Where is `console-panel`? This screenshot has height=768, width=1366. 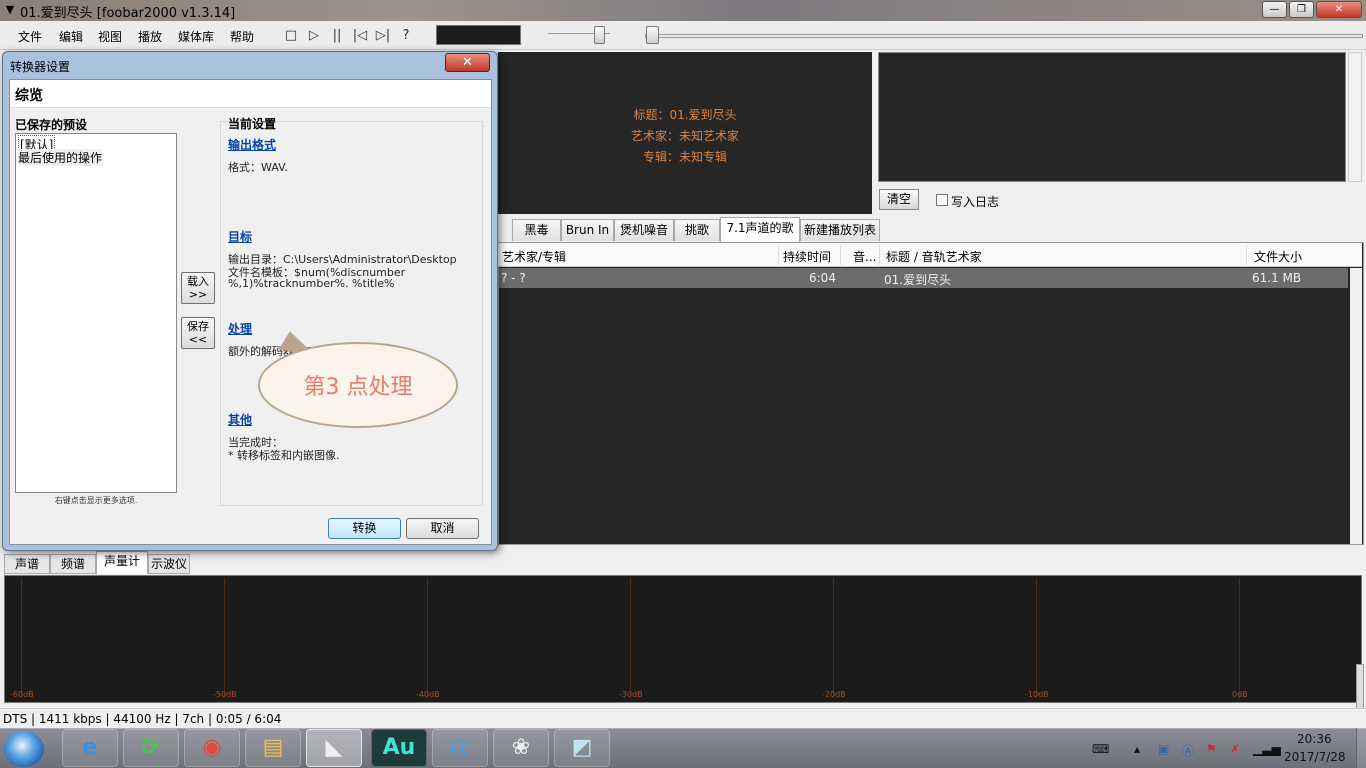
console-panel is located at coordinates (1112, 117).